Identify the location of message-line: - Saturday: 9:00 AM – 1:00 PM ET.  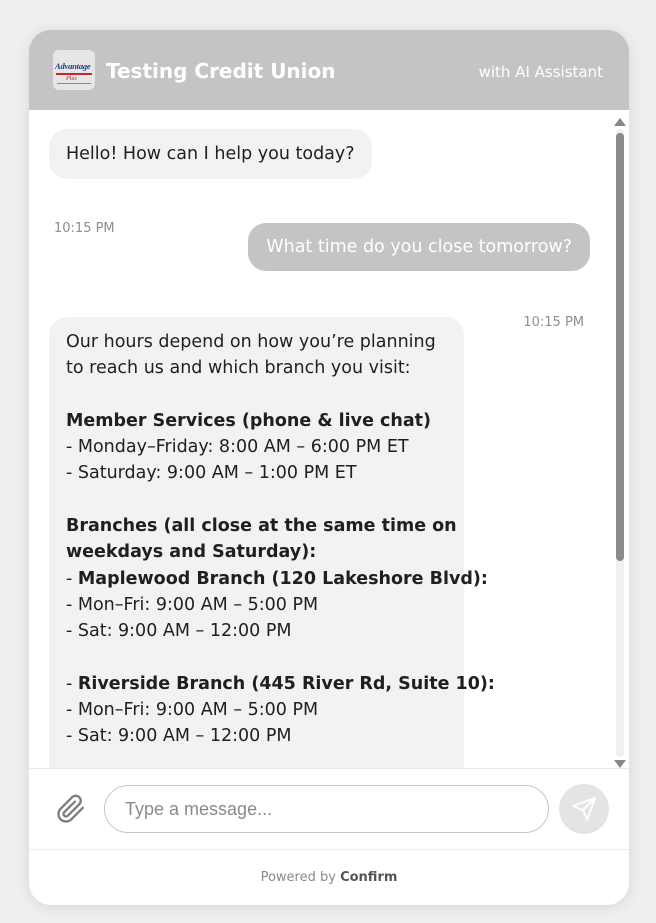
(211, 473).